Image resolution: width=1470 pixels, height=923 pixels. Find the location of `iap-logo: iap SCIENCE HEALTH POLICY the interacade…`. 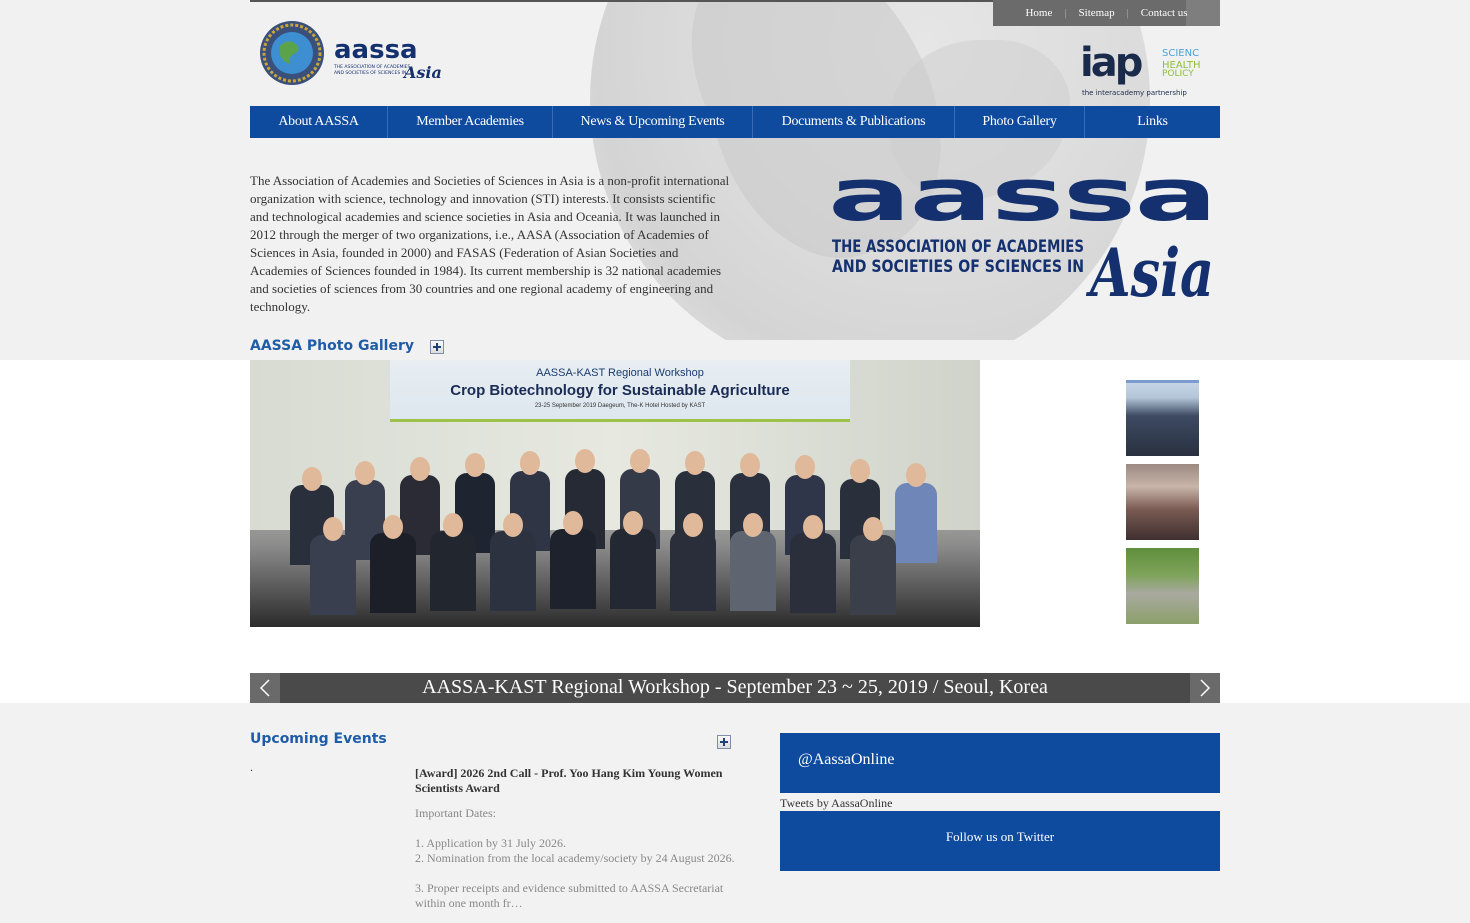

iap-logo: iap SCIENCE HEALTH POLICY the interacade… is located at coordinates (1142, 68).